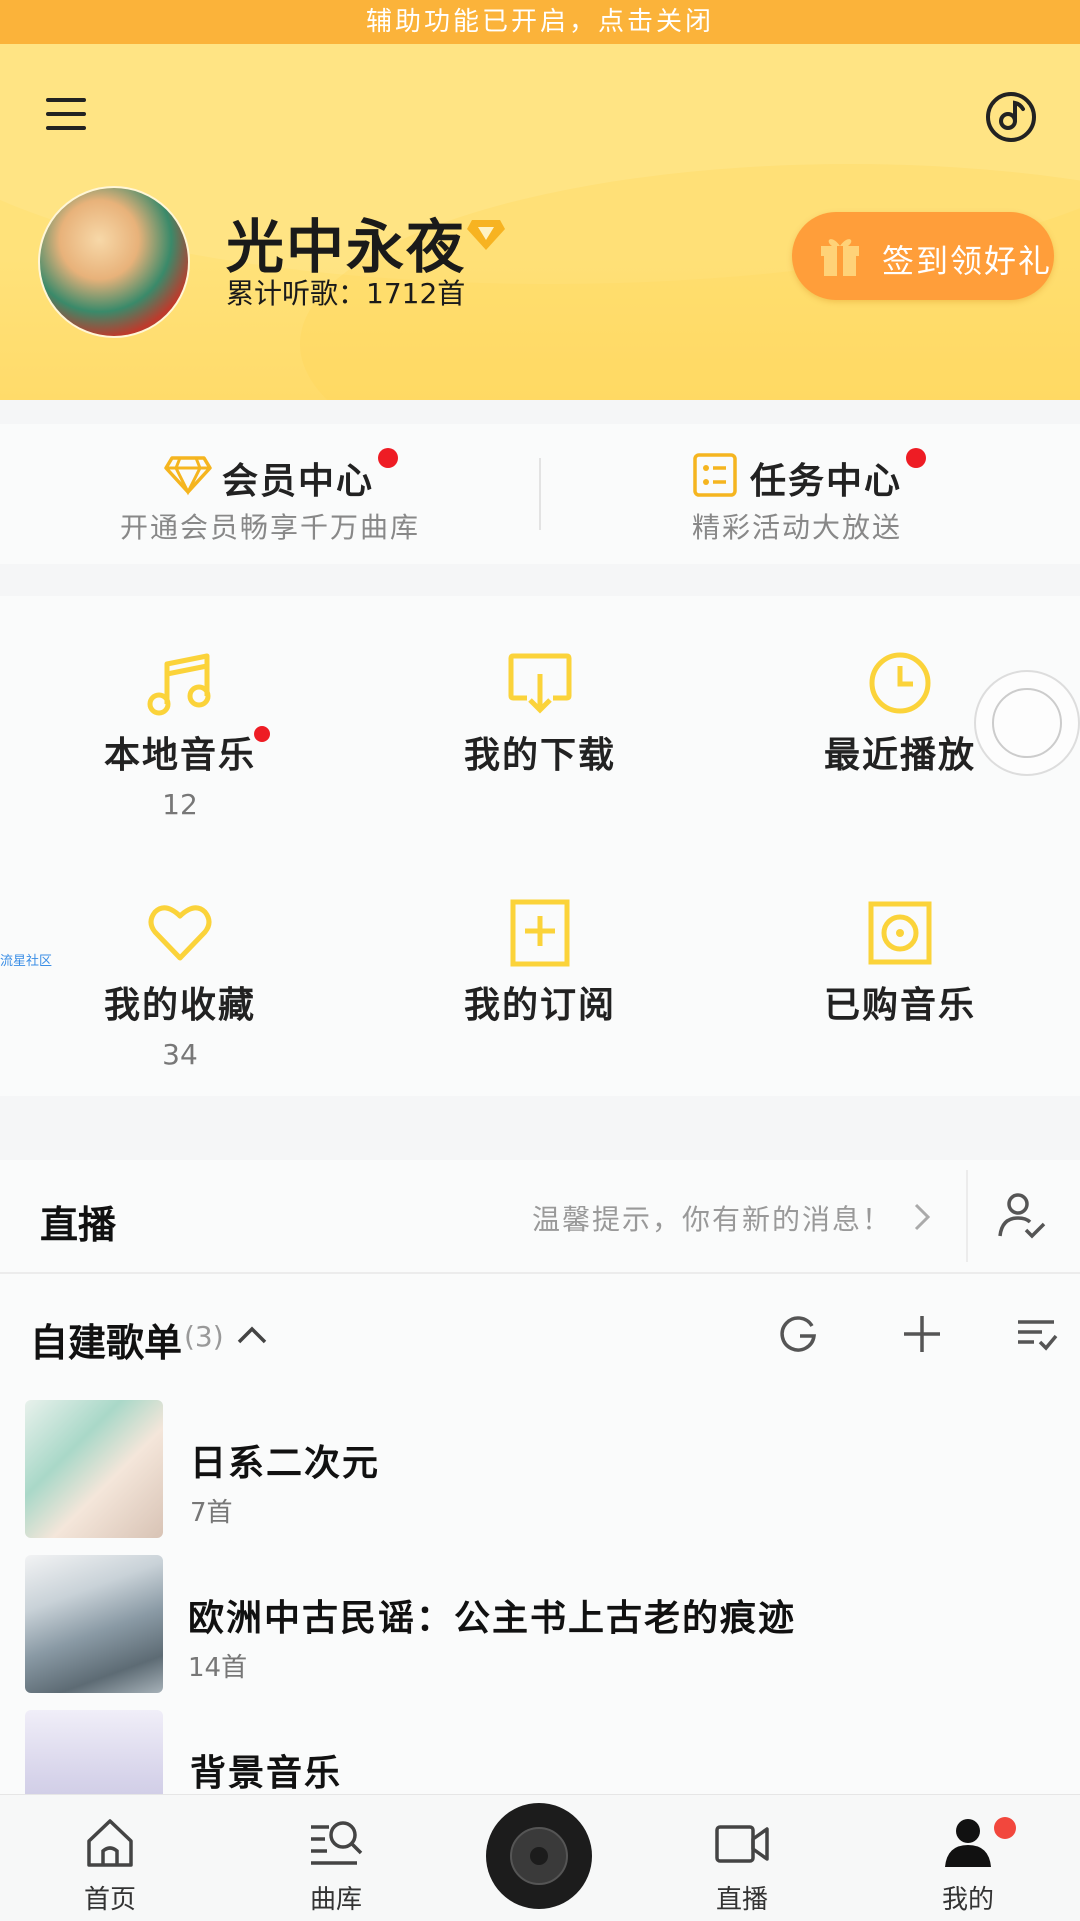  I want to click on mine-red-dot, so click(1005, 1828).